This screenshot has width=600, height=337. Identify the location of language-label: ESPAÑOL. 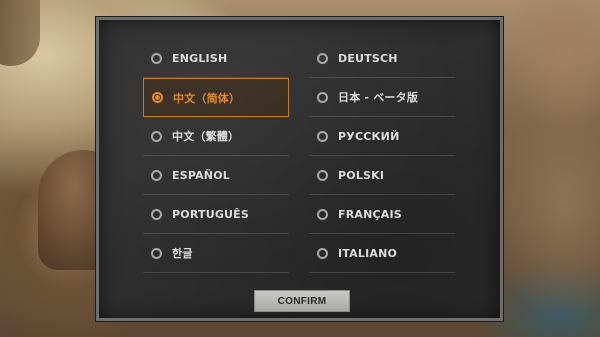
(201, 175).